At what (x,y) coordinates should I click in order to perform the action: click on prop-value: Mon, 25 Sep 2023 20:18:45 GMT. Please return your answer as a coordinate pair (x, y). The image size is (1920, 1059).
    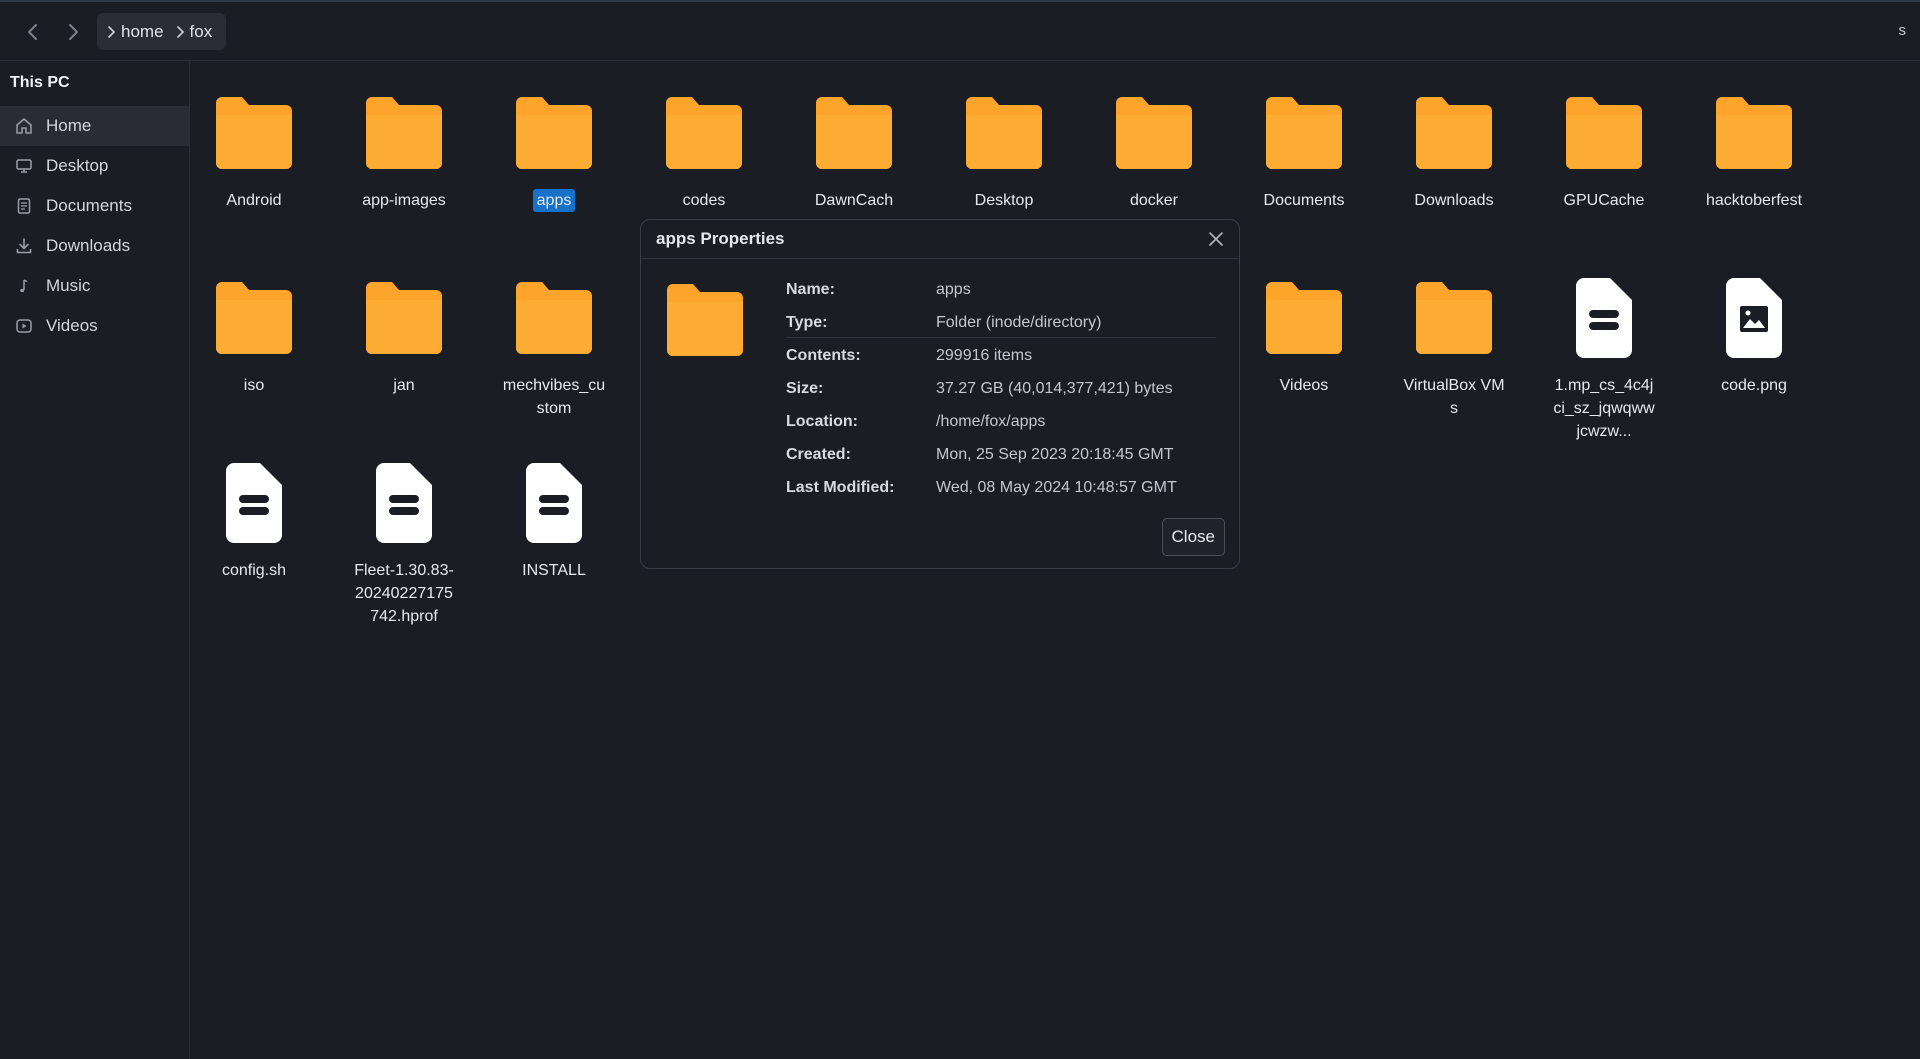
    Looking at the image, I should click on (1055, 454).